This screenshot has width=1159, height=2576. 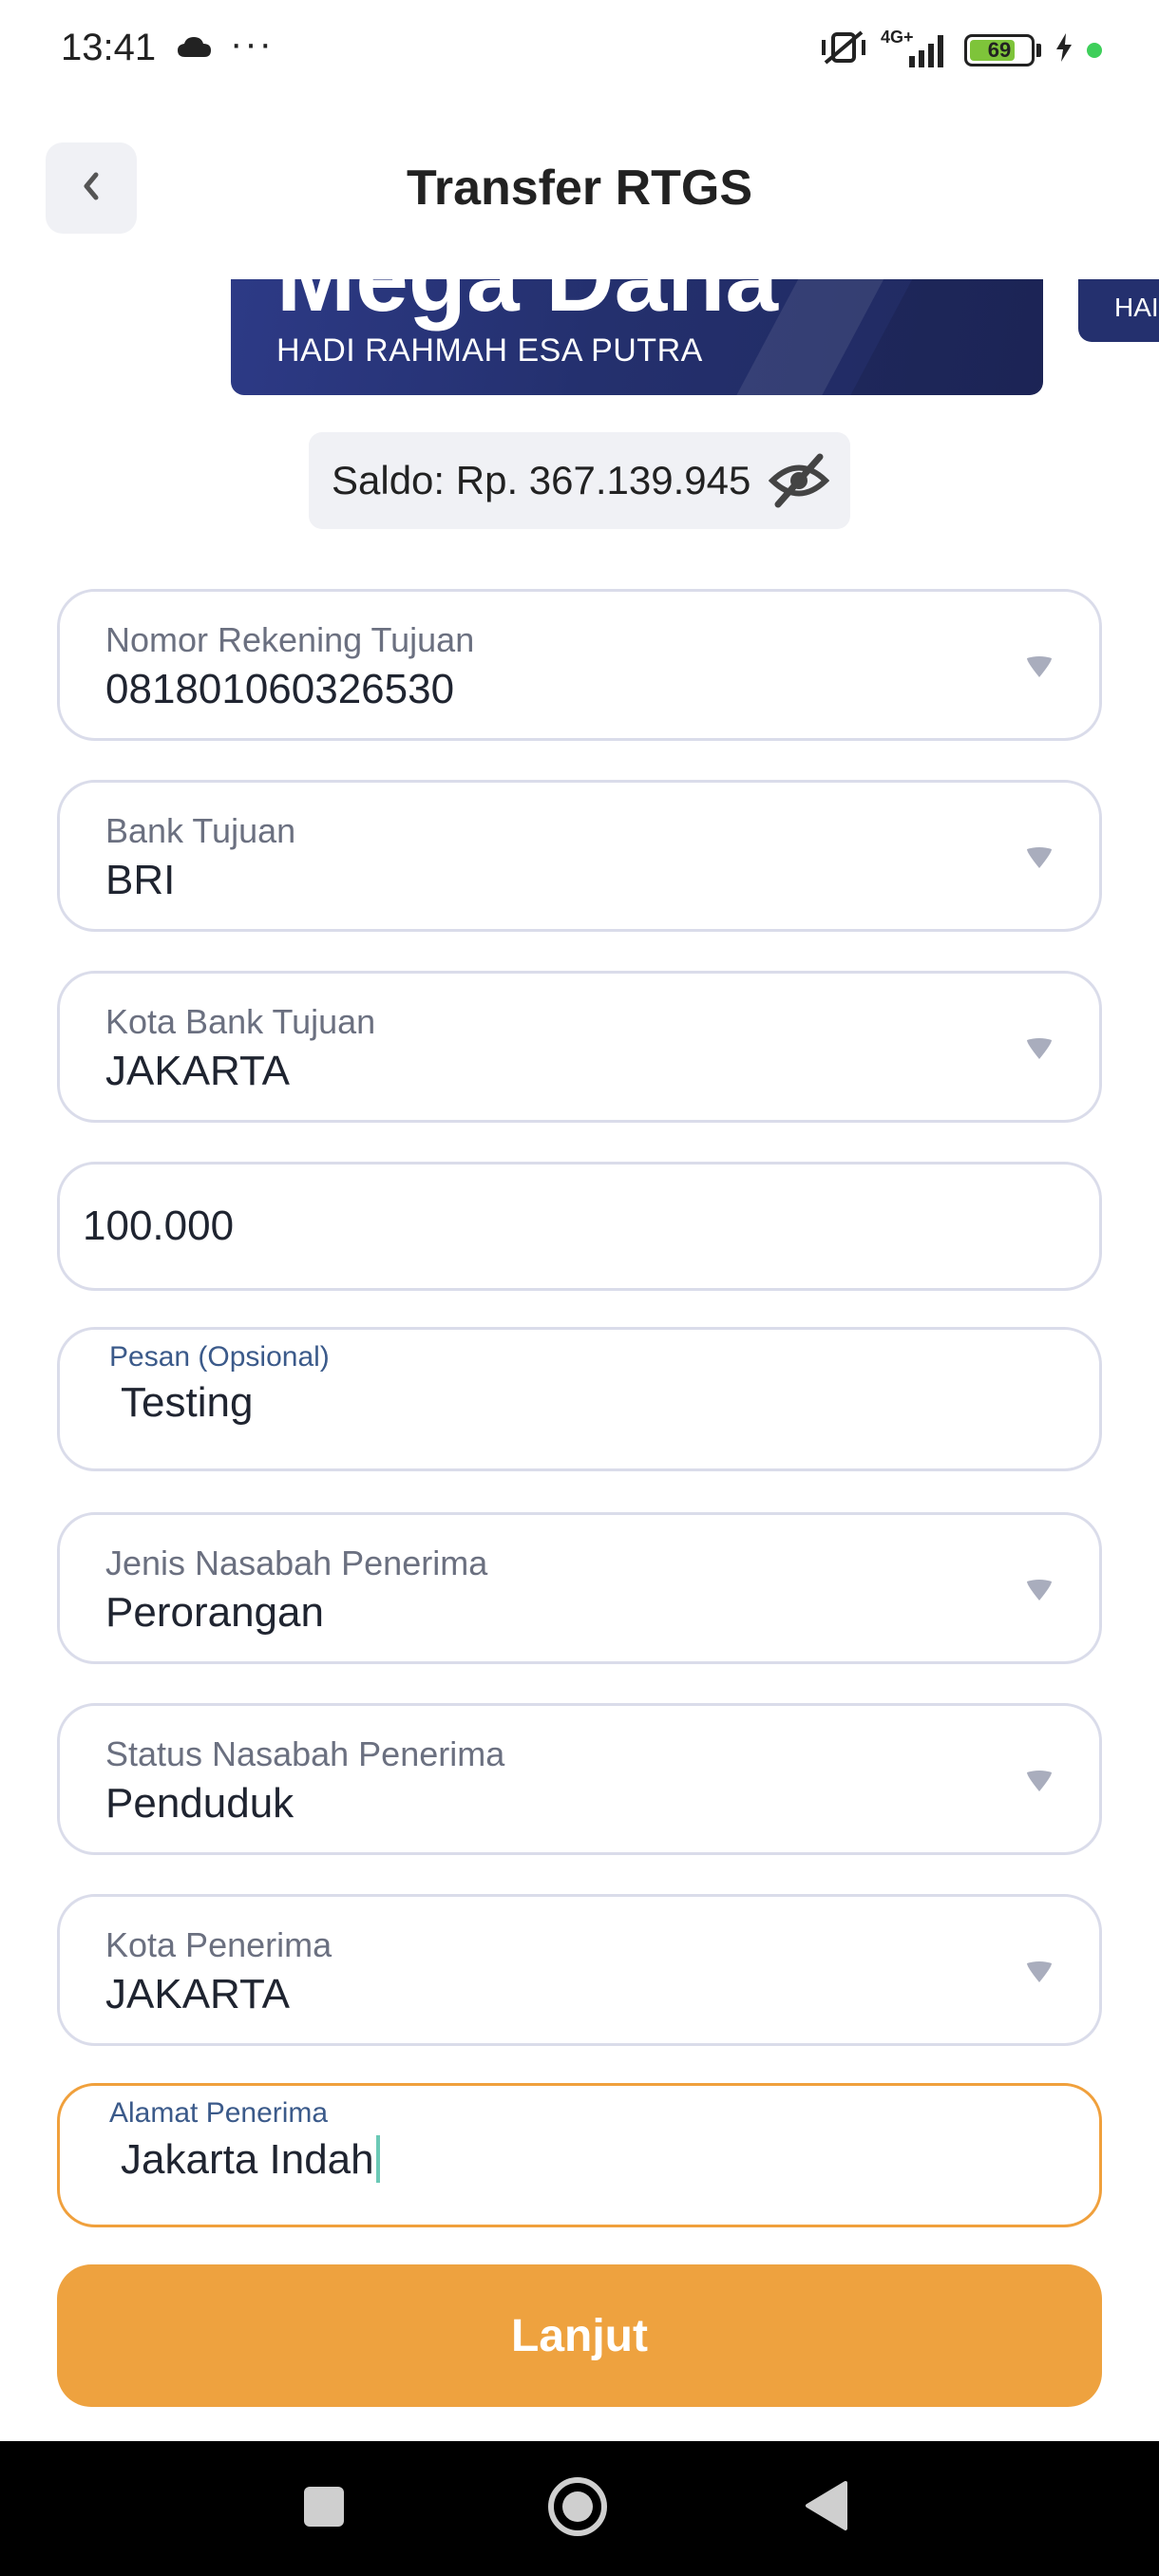 I want to click on field-label: Nomor Rekening Tujuan, so click(x=290, y=639).